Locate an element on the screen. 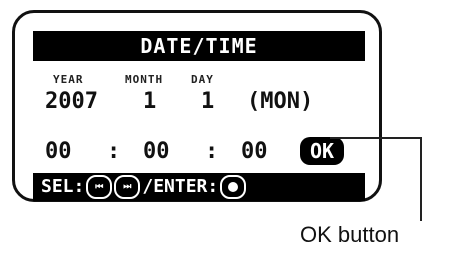 The height and width of the screenshot is (256, 453). seconds-value: 00 is located at coordinates (254, 151).